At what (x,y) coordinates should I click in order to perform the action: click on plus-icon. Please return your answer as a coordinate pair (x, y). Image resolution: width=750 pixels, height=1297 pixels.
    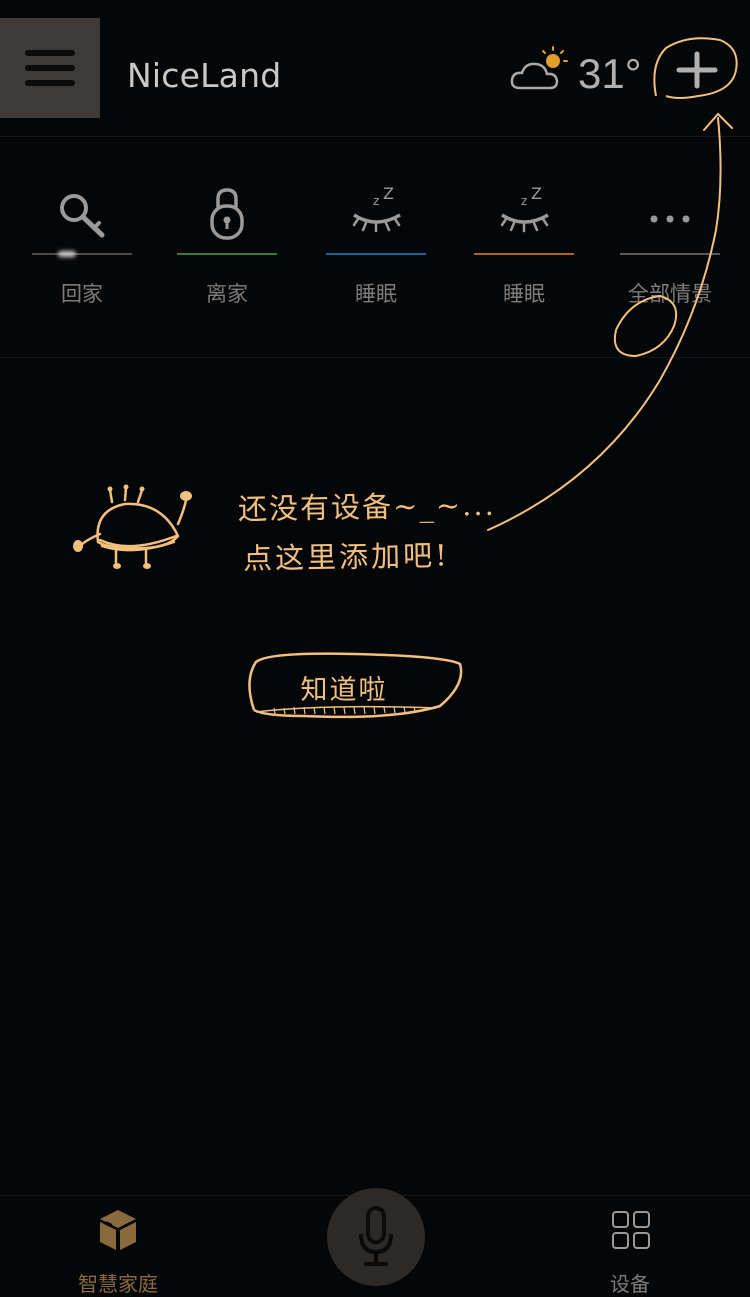
    Looking at the image, I should click on (695, 68).